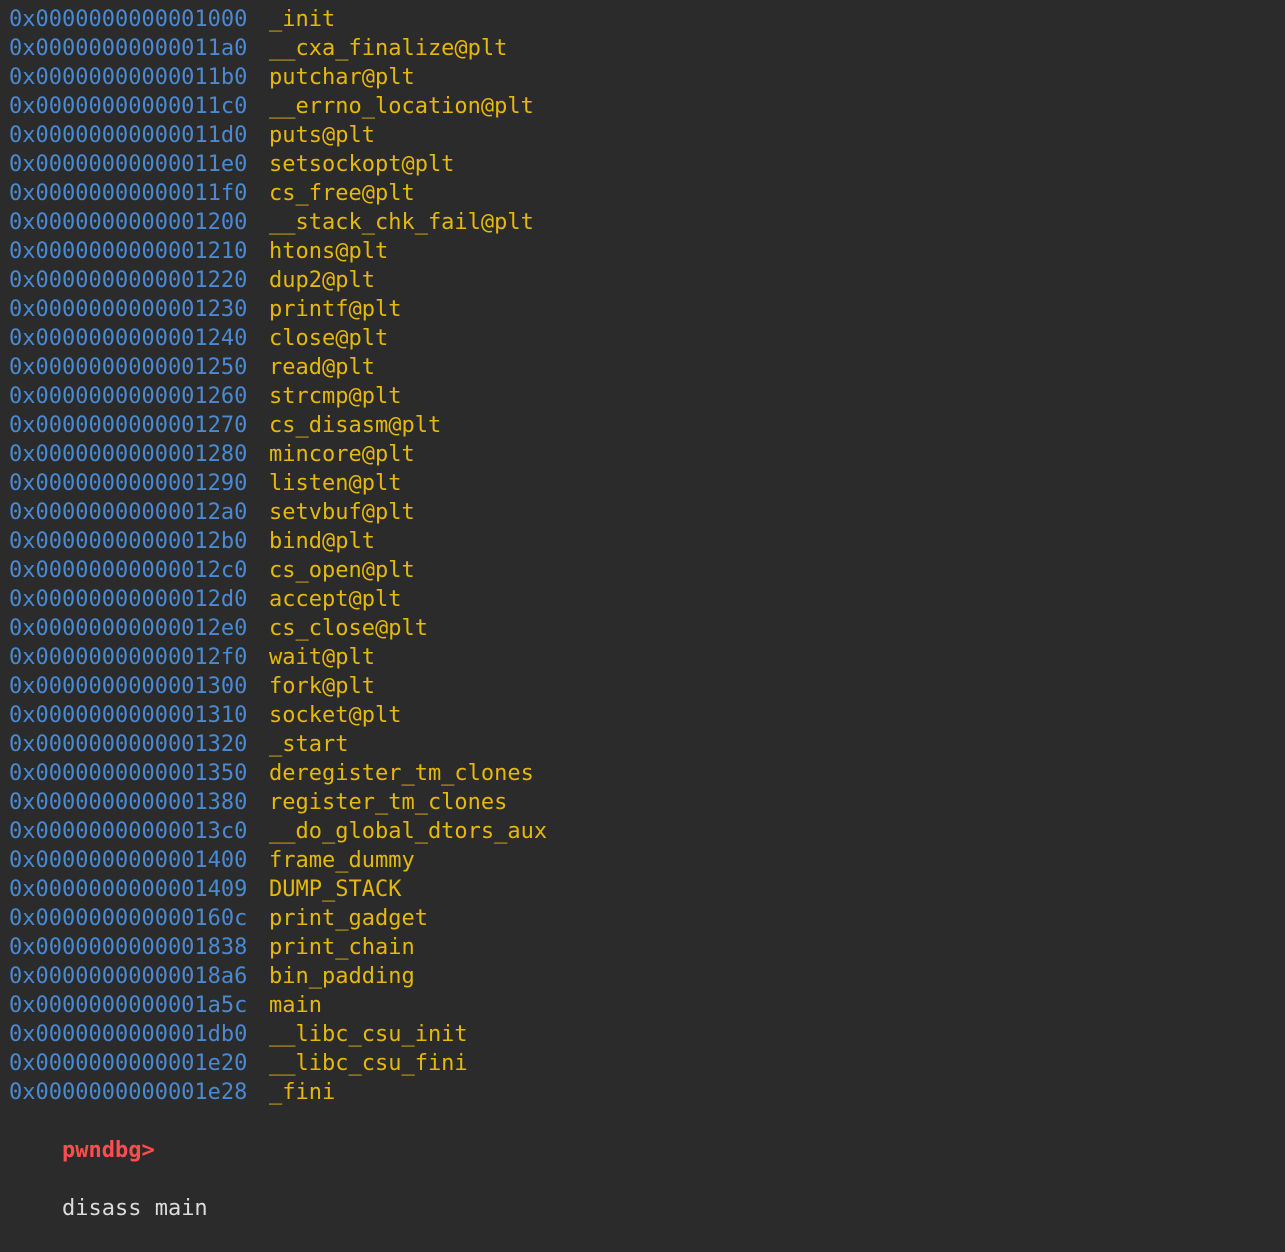 This screenshot has width=1285, height=1252. What do you see at coordinates (128, 48) in the screenshot?
I see `symbol-address: 0x00000000000011a0` at bounding box center [128, 48].